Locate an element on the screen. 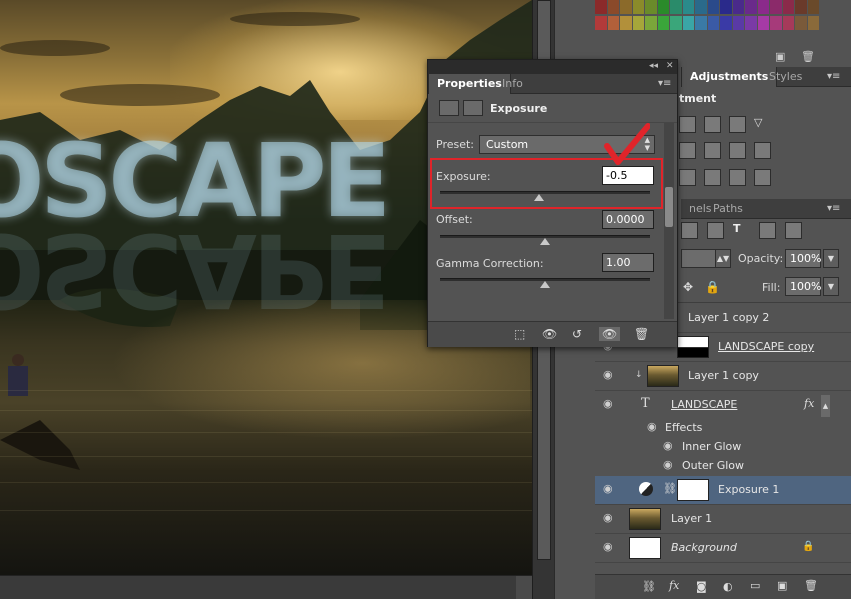 Image resolution: width=851 pixels, height=599 pixels. lock-position-icon: ✥ is located at coordinates (688, 287).